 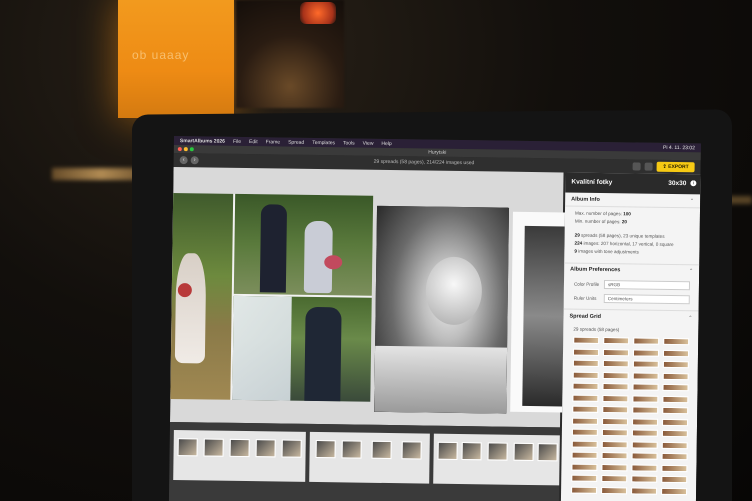 I want to click on filmstrip-spread, so click(x=496, y=459).